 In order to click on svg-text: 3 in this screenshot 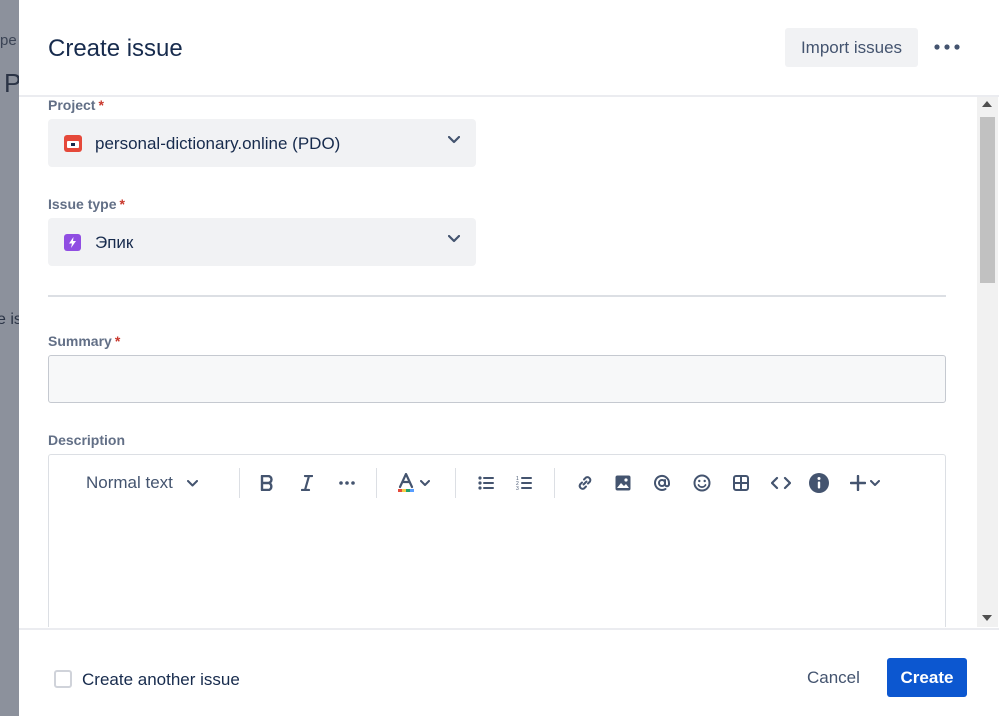, I will do `click(517, 488)`.